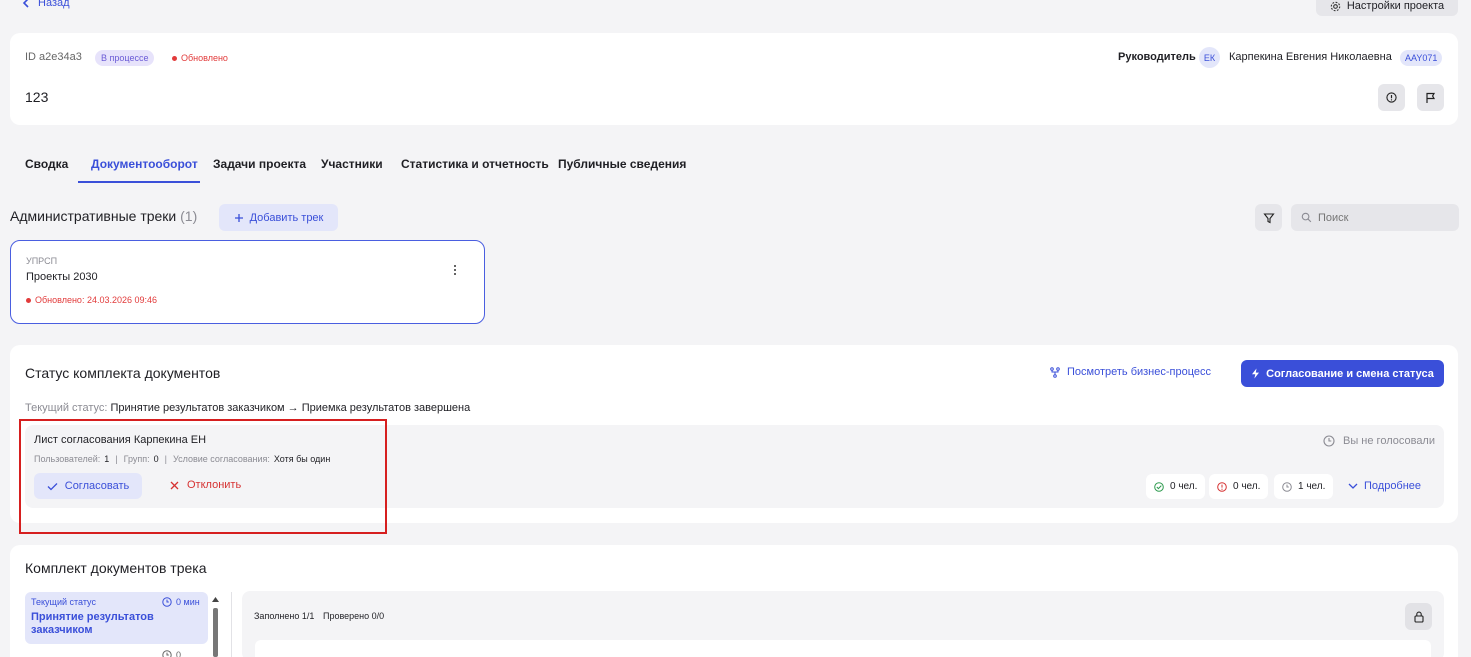 The height and width of the screenshot is (657, 1471). I want to click on project-id: ID a2e34a3, so click(53, 57).